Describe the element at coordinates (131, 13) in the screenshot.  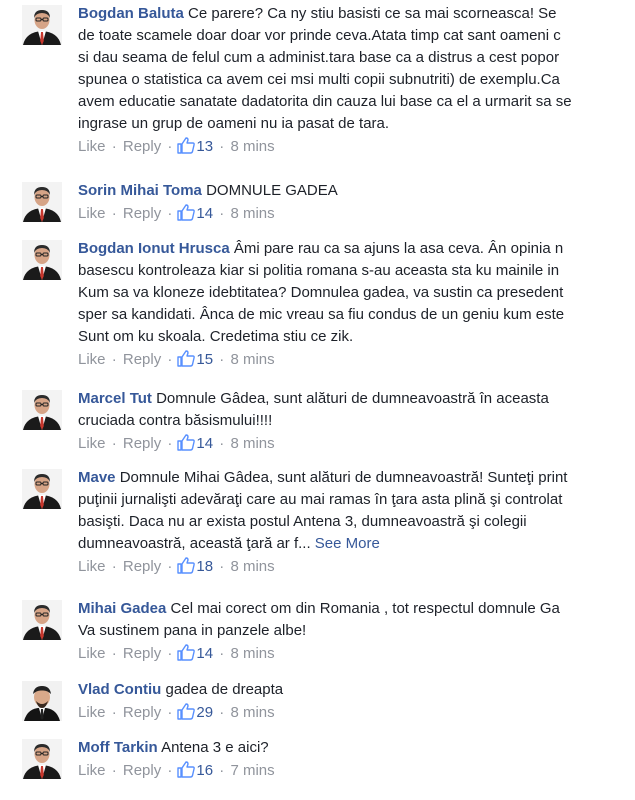
I see `comment-author-link: Bogdan Baluta` at that location.